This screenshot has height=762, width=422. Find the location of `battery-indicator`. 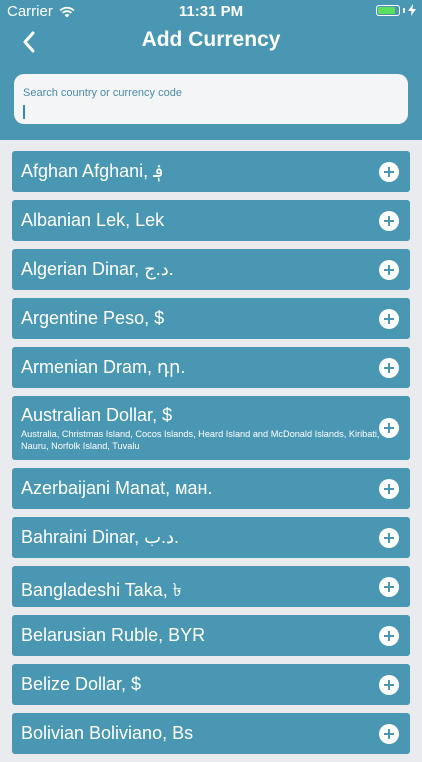

battery-indicator is located at coordinates (396, 10).